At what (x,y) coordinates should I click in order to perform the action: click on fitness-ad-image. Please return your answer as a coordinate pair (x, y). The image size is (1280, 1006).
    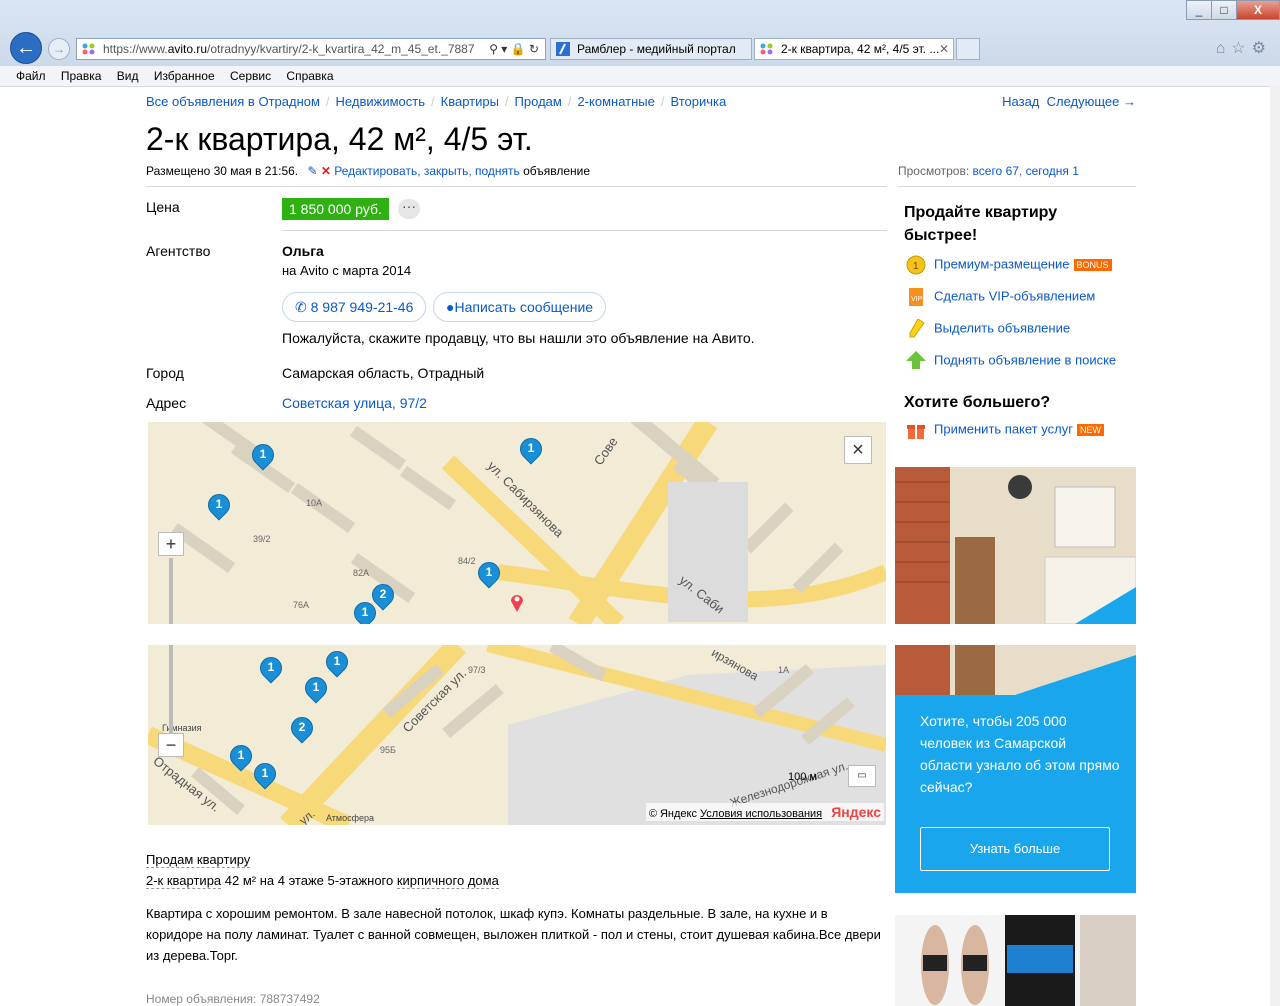
    Looking at the image, I should click on (1015, 960).